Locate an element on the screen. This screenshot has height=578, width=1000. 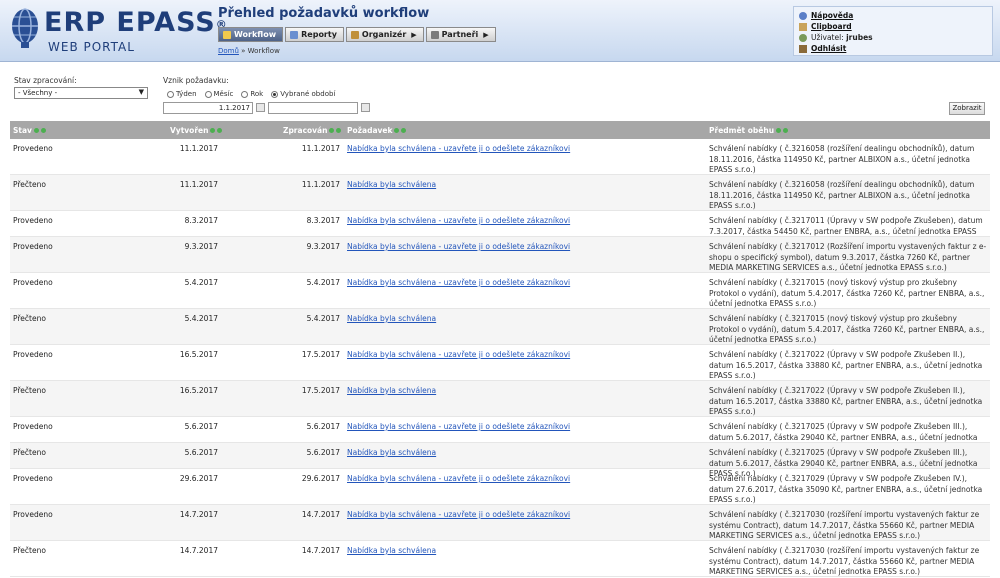
origin-filter-label: Vznik požadavku: is located at coordinates (196, 80).